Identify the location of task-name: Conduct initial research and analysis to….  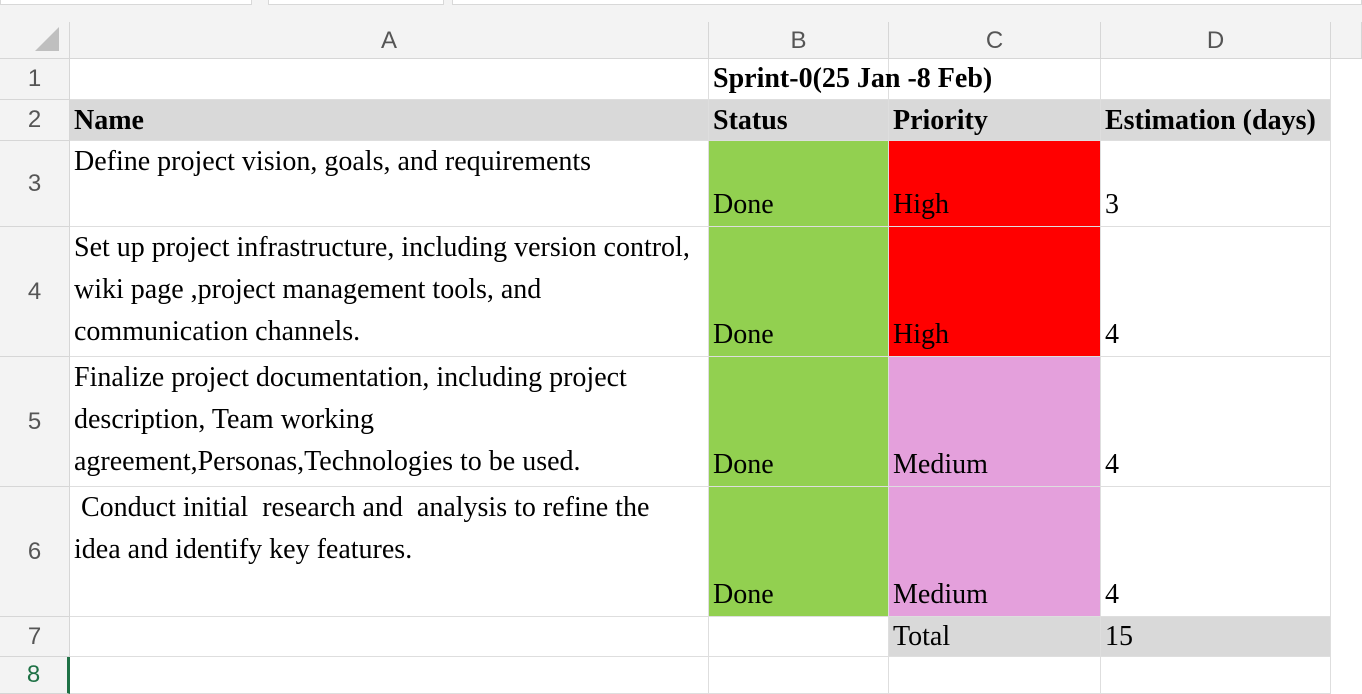
(389, 552).